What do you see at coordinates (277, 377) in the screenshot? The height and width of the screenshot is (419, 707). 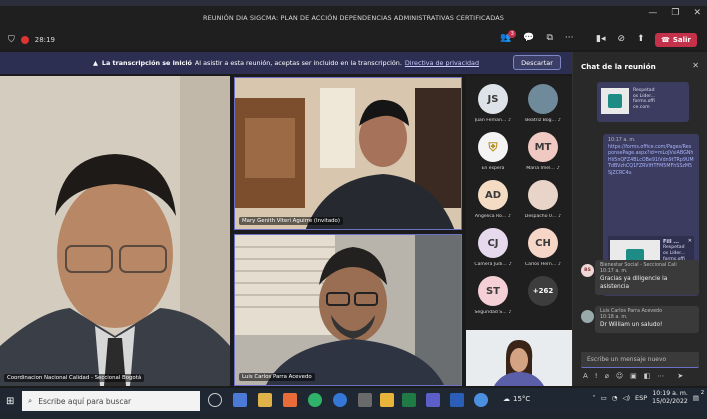 I see `participant-name-label: Luis Carlos Parra Acevedo` at bounding box center [277, 377].